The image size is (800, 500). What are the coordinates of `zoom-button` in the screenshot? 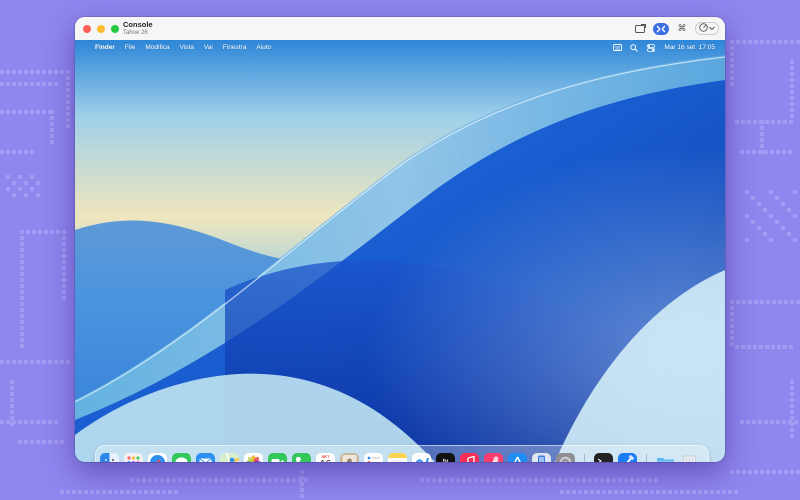 It's located at (115, 29).